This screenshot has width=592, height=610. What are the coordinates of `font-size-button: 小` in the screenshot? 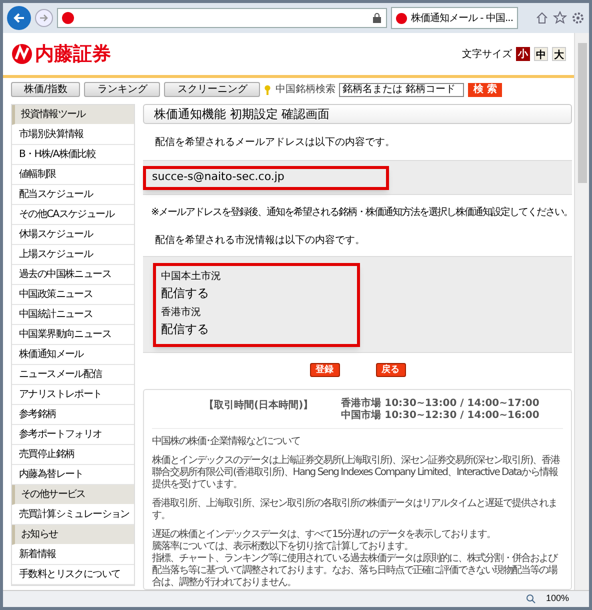 It's located at (523, 54).